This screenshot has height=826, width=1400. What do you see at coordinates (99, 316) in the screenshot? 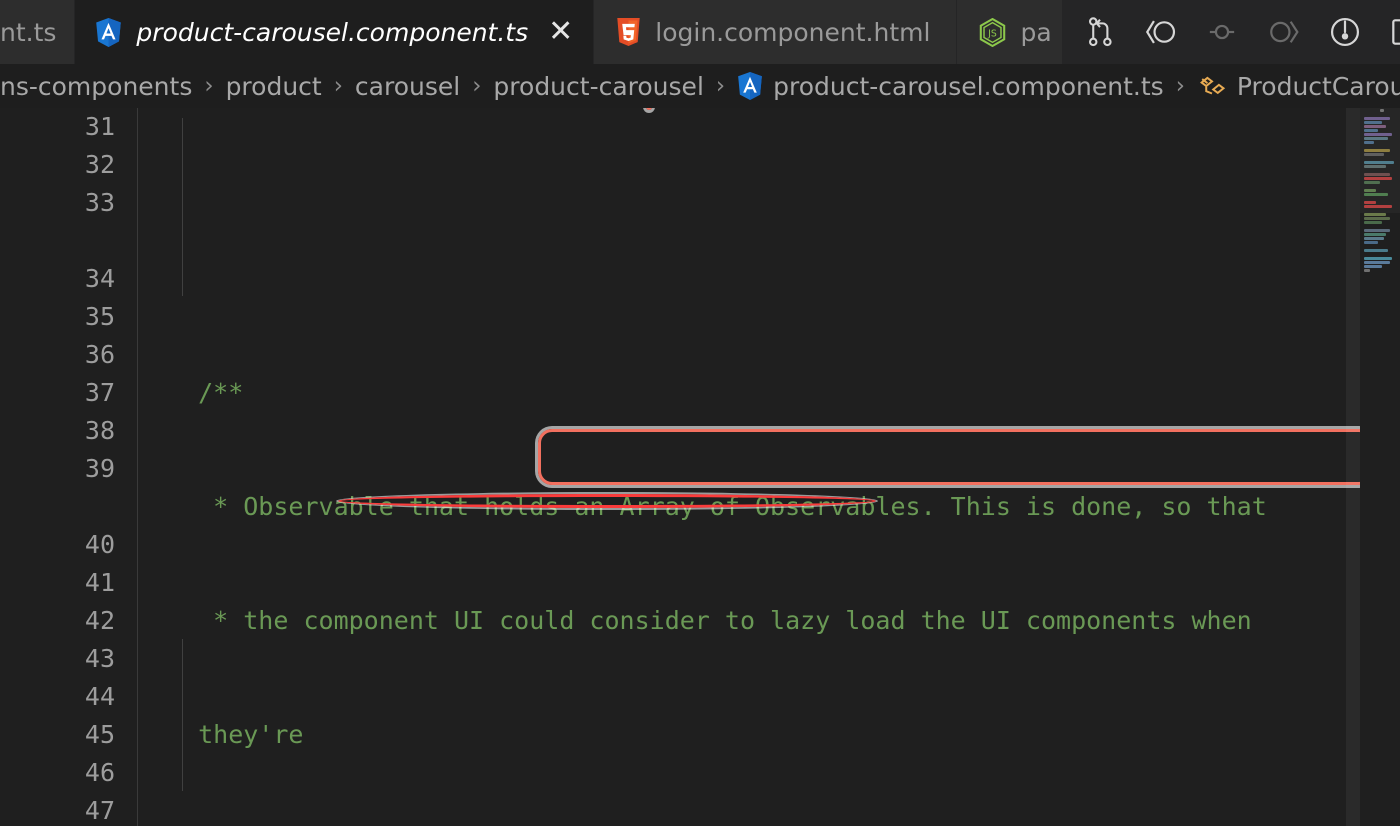
I see `line-number: 35` at bounding box center [99, 316].